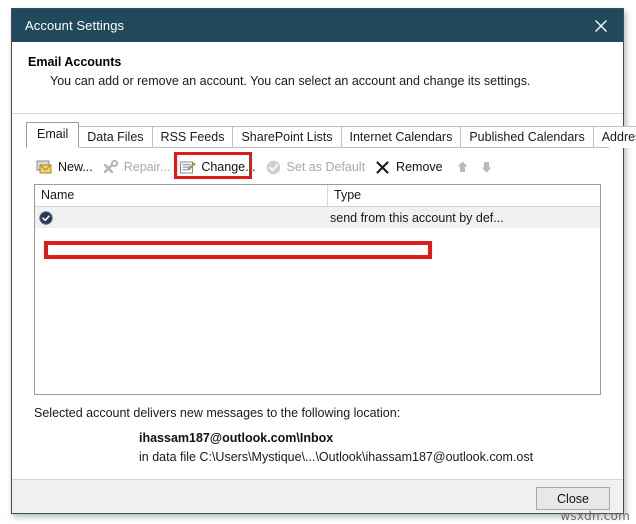 Image resolution: width=636 pixels, height=524 pixels. I want to click on set-as-default-button-label: Set as Default, so click(326, 167).